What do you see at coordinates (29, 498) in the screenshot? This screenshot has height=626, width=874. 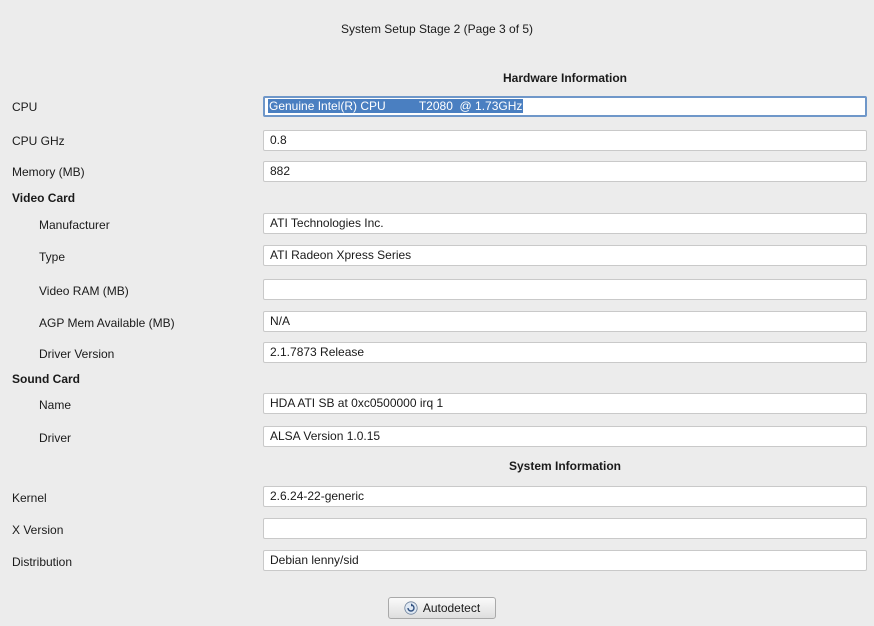 I see `kernel-label: Kernel` at bounding box center [29, 498].